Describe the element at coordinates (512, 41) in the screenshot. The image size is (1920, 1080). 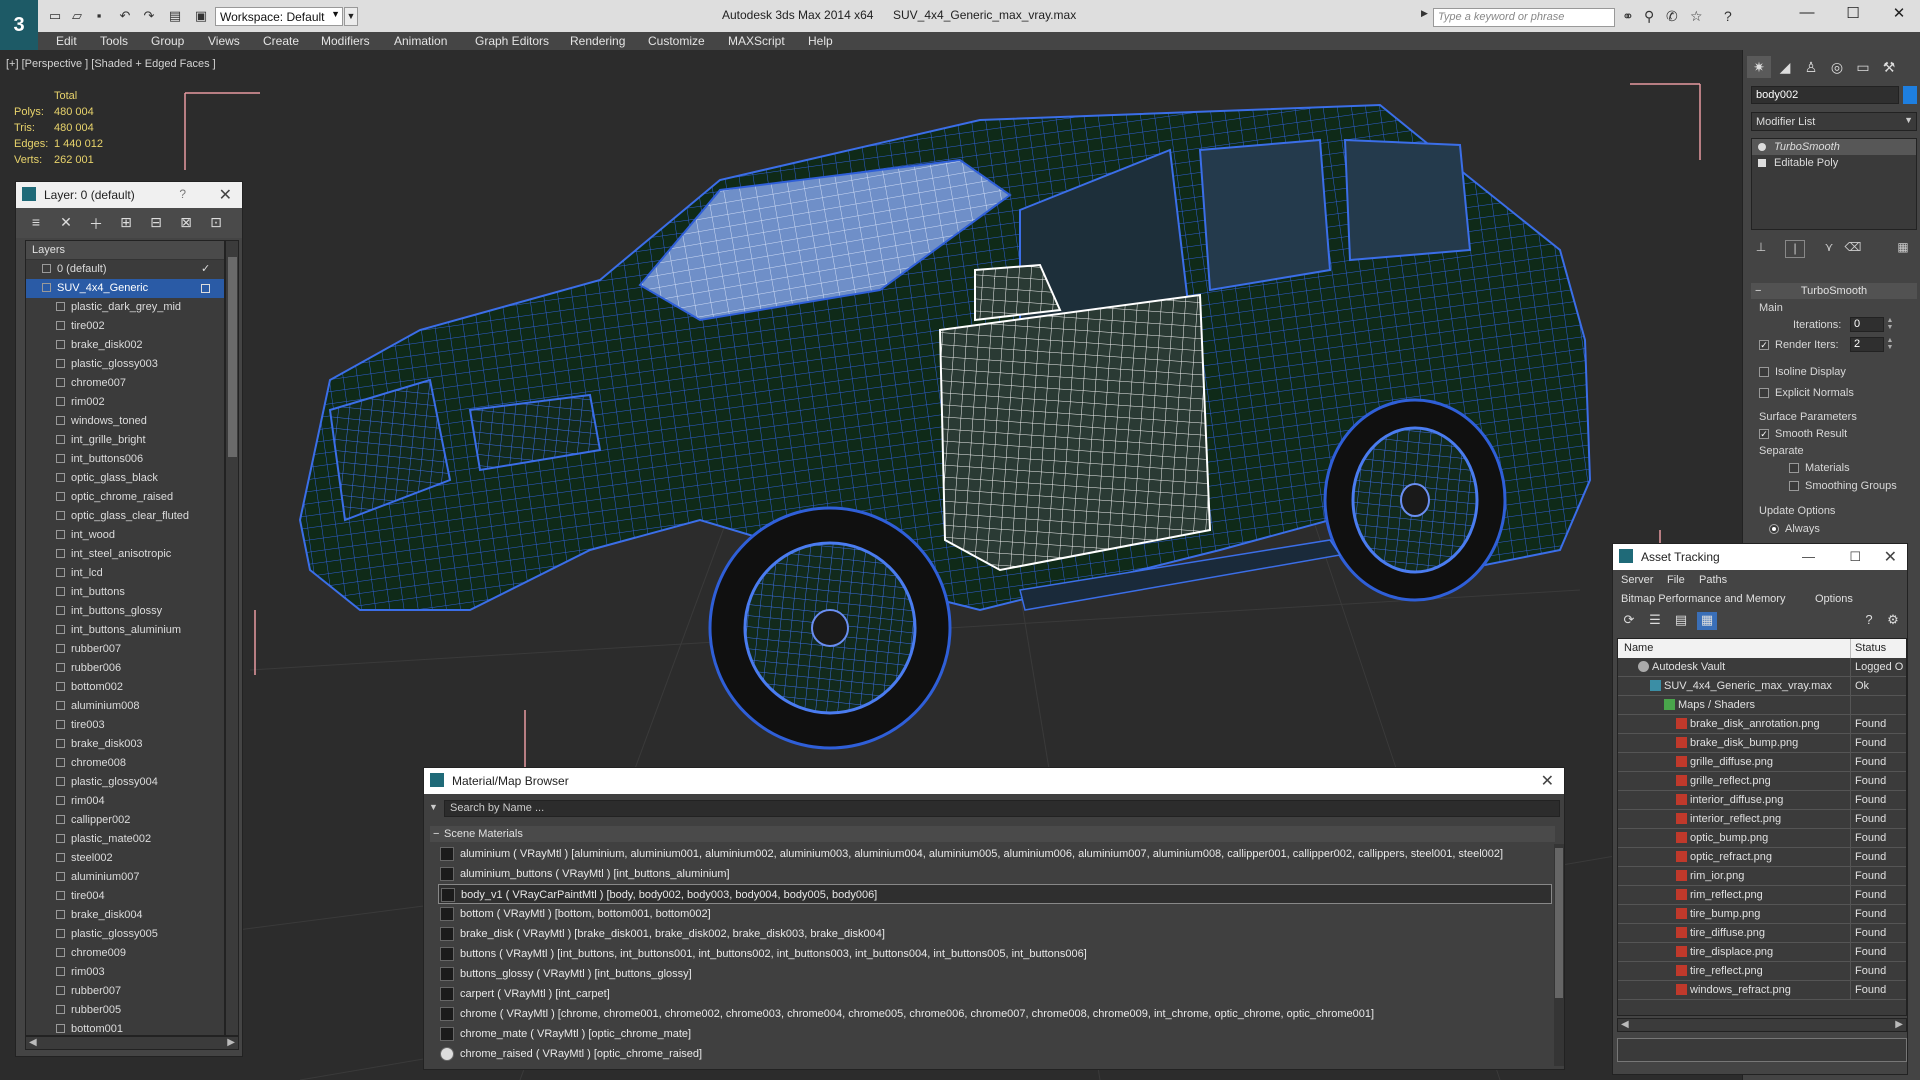
I see `menu-graph-editors: Graph Editors` at that location.